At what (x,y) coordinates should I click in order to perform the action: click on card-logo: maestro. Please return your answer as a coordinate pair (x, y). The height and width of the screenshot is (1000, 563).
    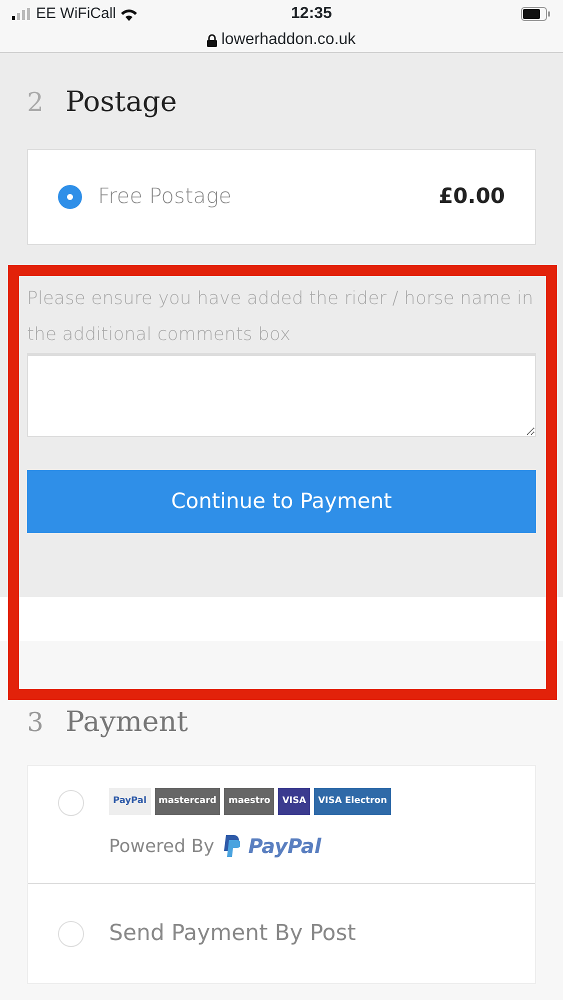
    Looking at the image, I should click on (249, 801).